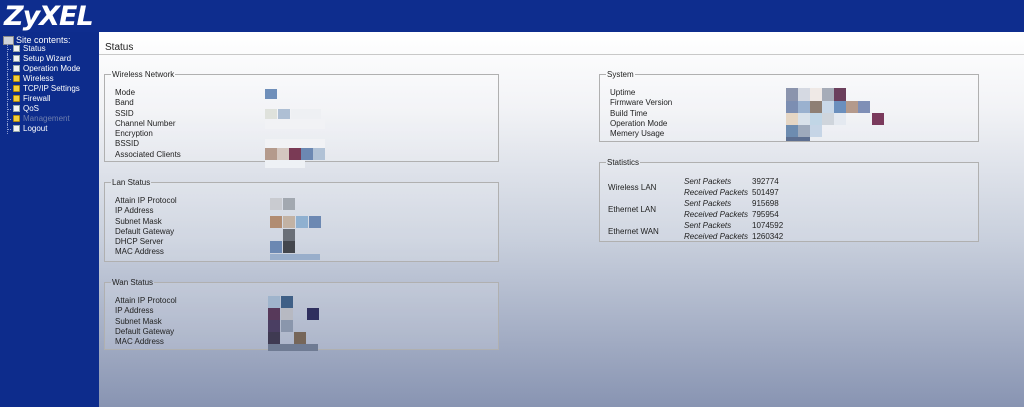 Image resolution: width=1024 pixels, height=407 pixels. Describe the element at coordinates (119, 47) in the screenshot. I see `page-title: Status` at that location.